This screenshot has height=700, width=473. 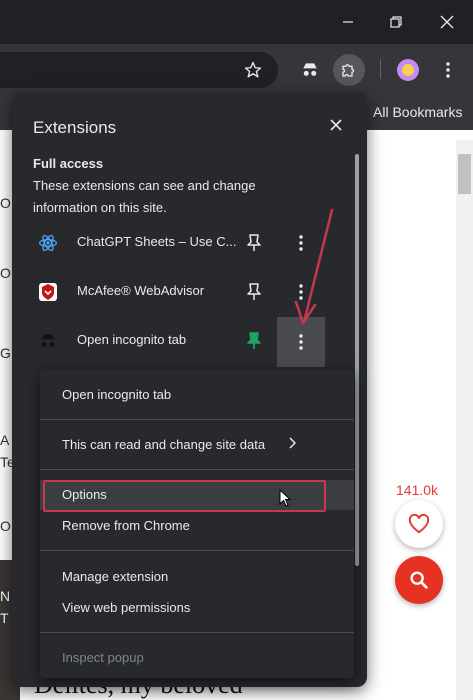 I want to click on page-text-fragment: T, so click(x=4, y=618).